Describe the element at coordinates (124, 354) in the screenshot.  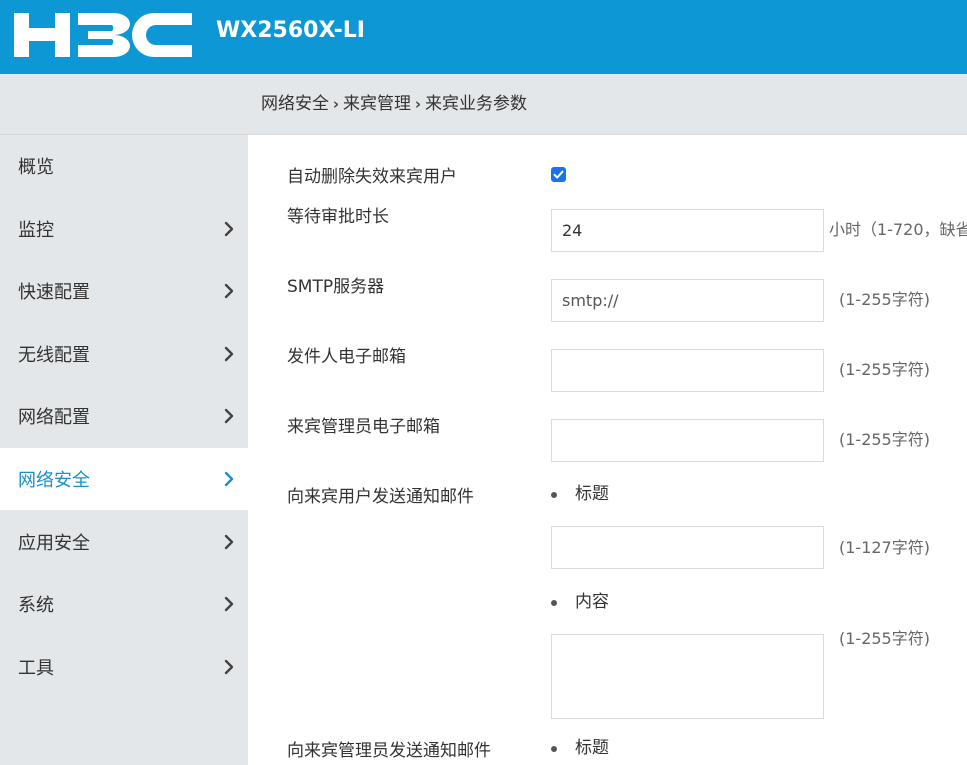
I see `sidebar-item-wireless-config: 无线配置` at that location.